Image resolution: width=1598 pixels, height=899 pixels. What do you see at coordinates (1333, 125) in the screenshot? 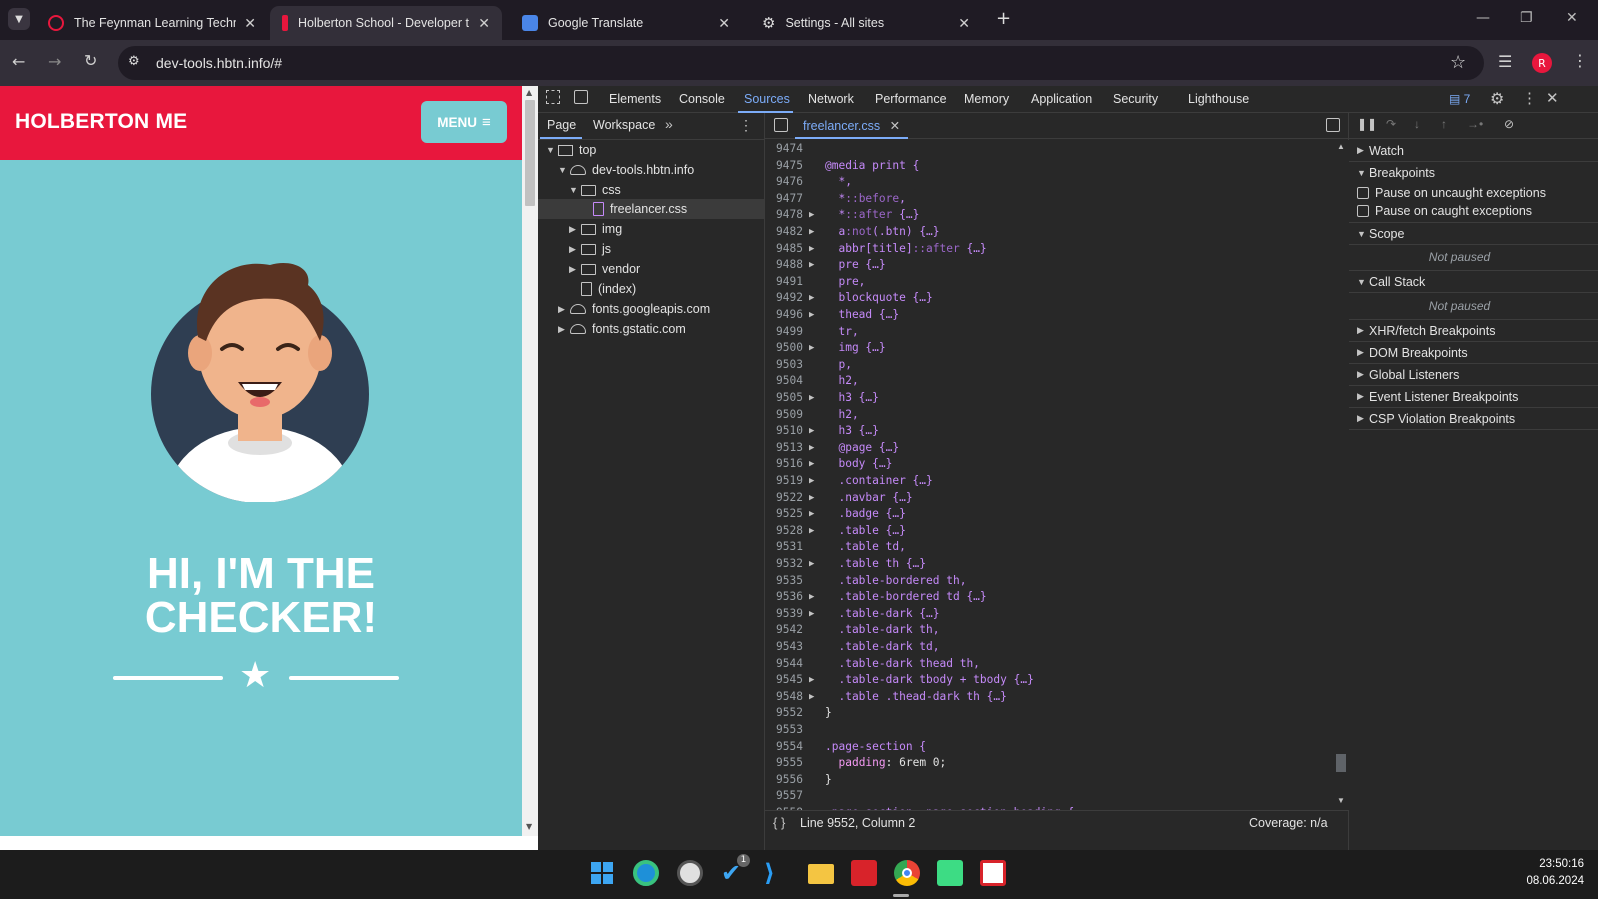
I see `toggle-debugger-icon` at bounding box center [1333, 125].